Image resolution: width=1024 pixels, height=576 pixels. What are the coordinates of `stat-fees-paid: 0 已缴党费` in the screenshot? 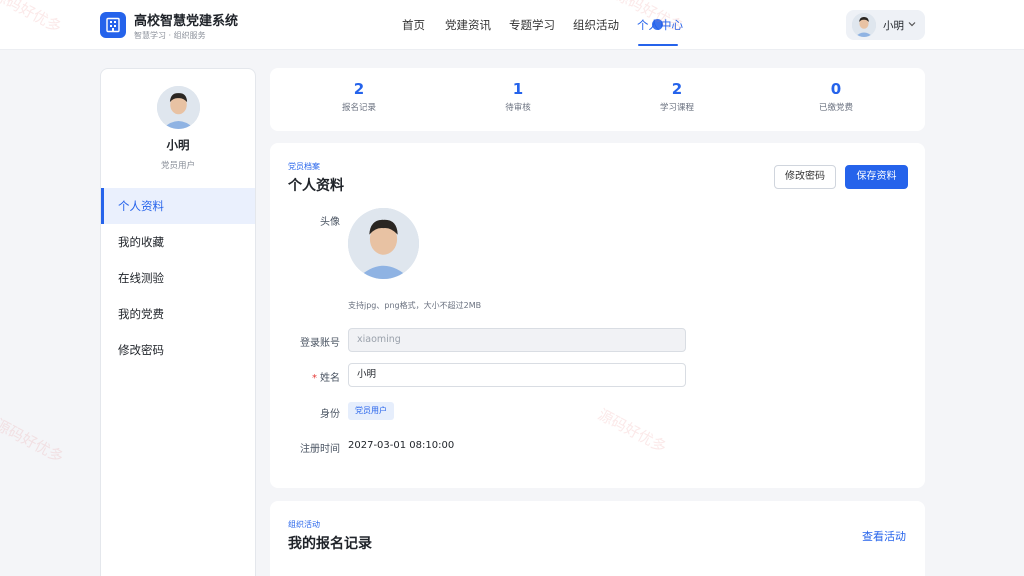 It's located at (836, 96).